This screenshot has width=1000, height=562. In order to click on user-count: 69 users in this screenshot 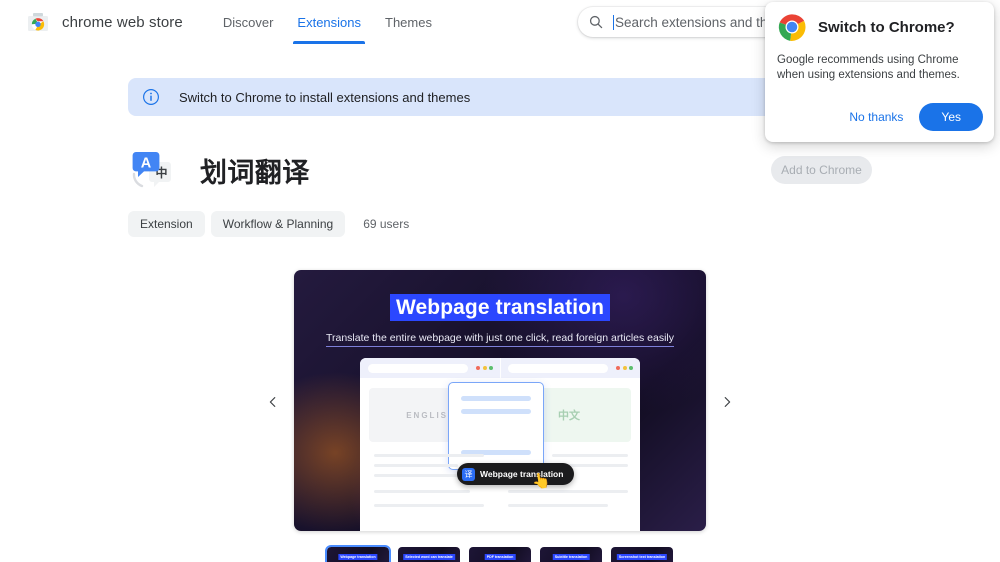, I will do `click(386, 224)`.